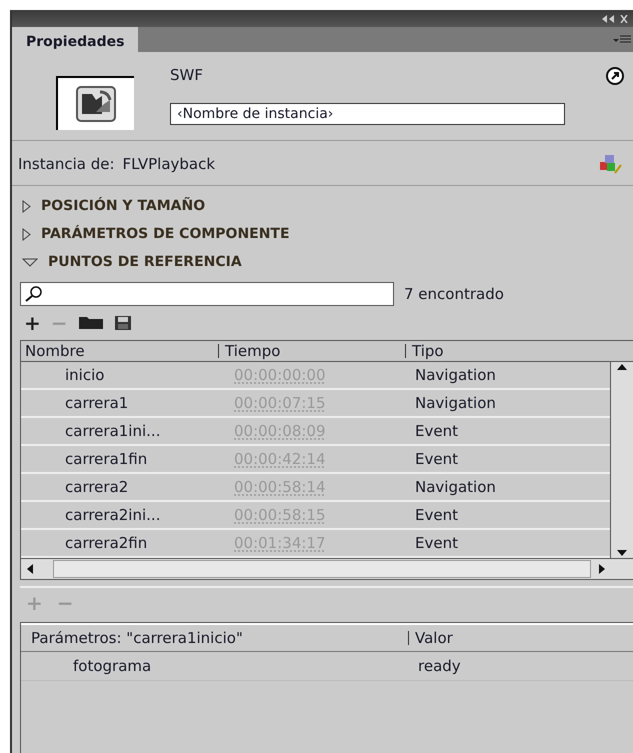 Image resolution: width=633 pixels, height=753 pixels. Describe the element at coordinates (187, 76) in the screenshot. I see `symbol-type-label: SWF` at that location.